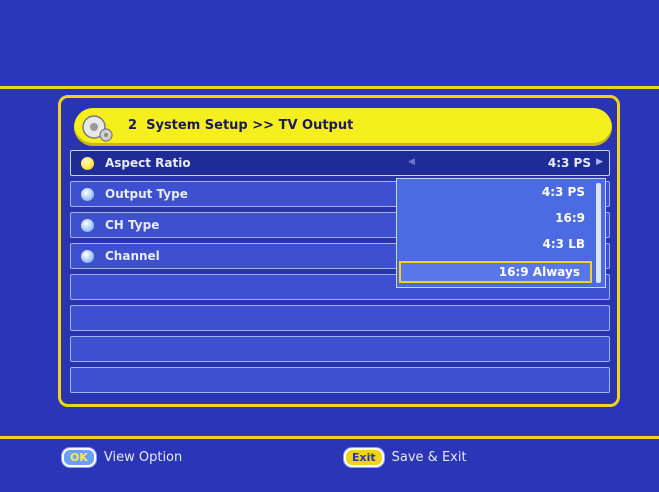  I want to click on footer-label: View Option, so click(143, 457).